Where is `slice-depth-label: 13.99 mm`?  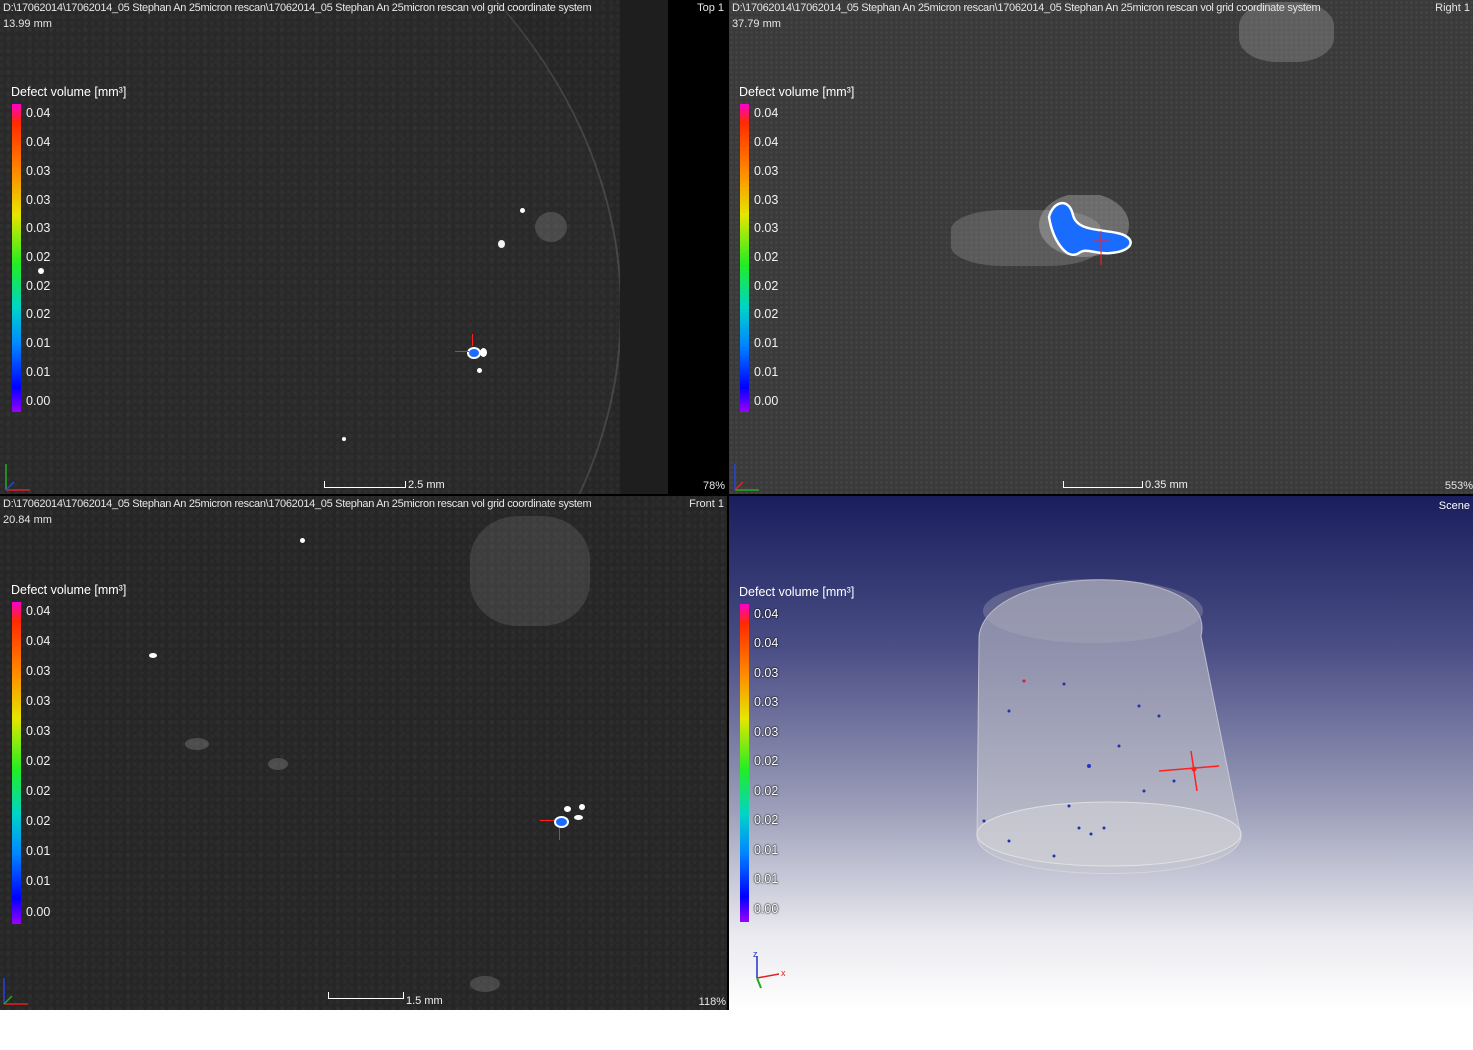
slice-depth-label: 13.99 mm is located at coordinates (27, 24).